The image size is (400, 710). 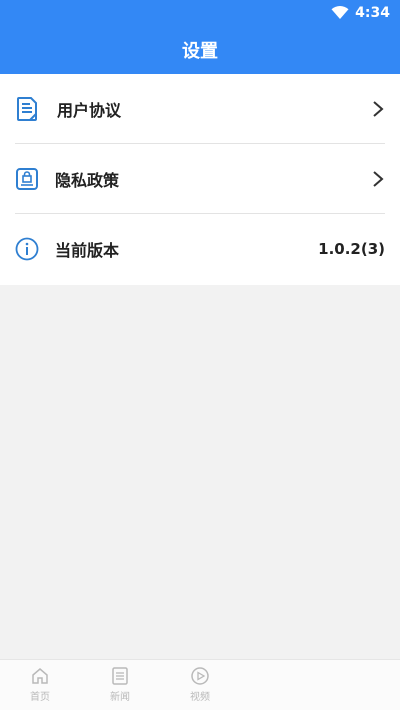 I want to click on version-value: 1.0.2(3), so click(x=351, y=249).